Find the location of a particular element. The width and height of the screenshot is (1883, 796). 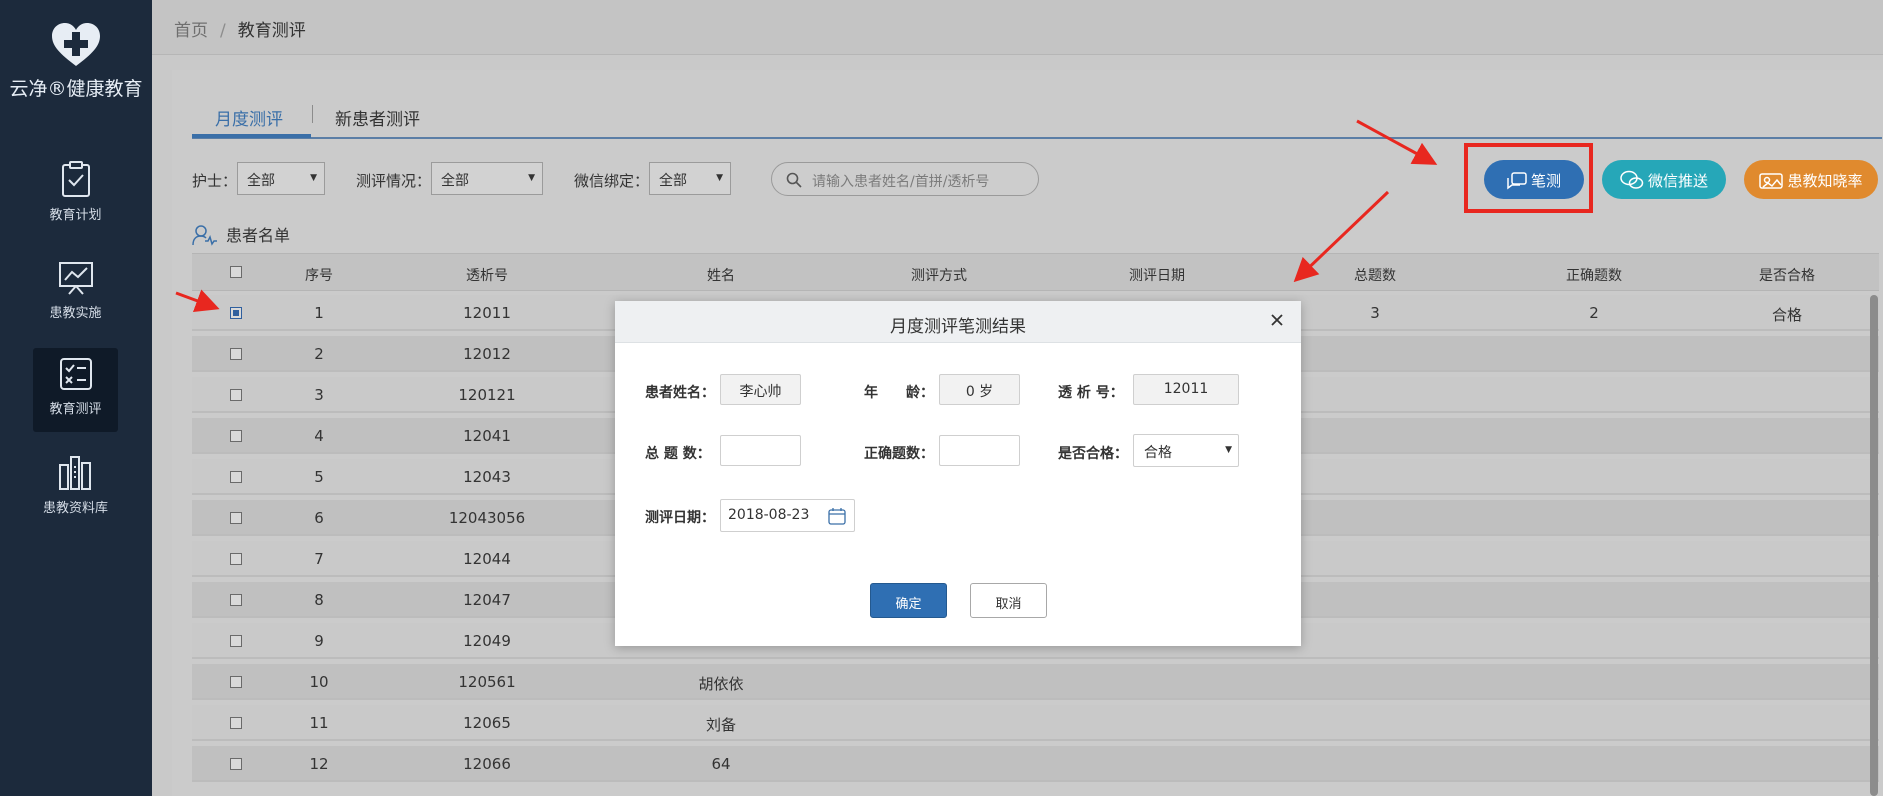

table-row: 12 12066 64 is located at coordinates (1035, 764).